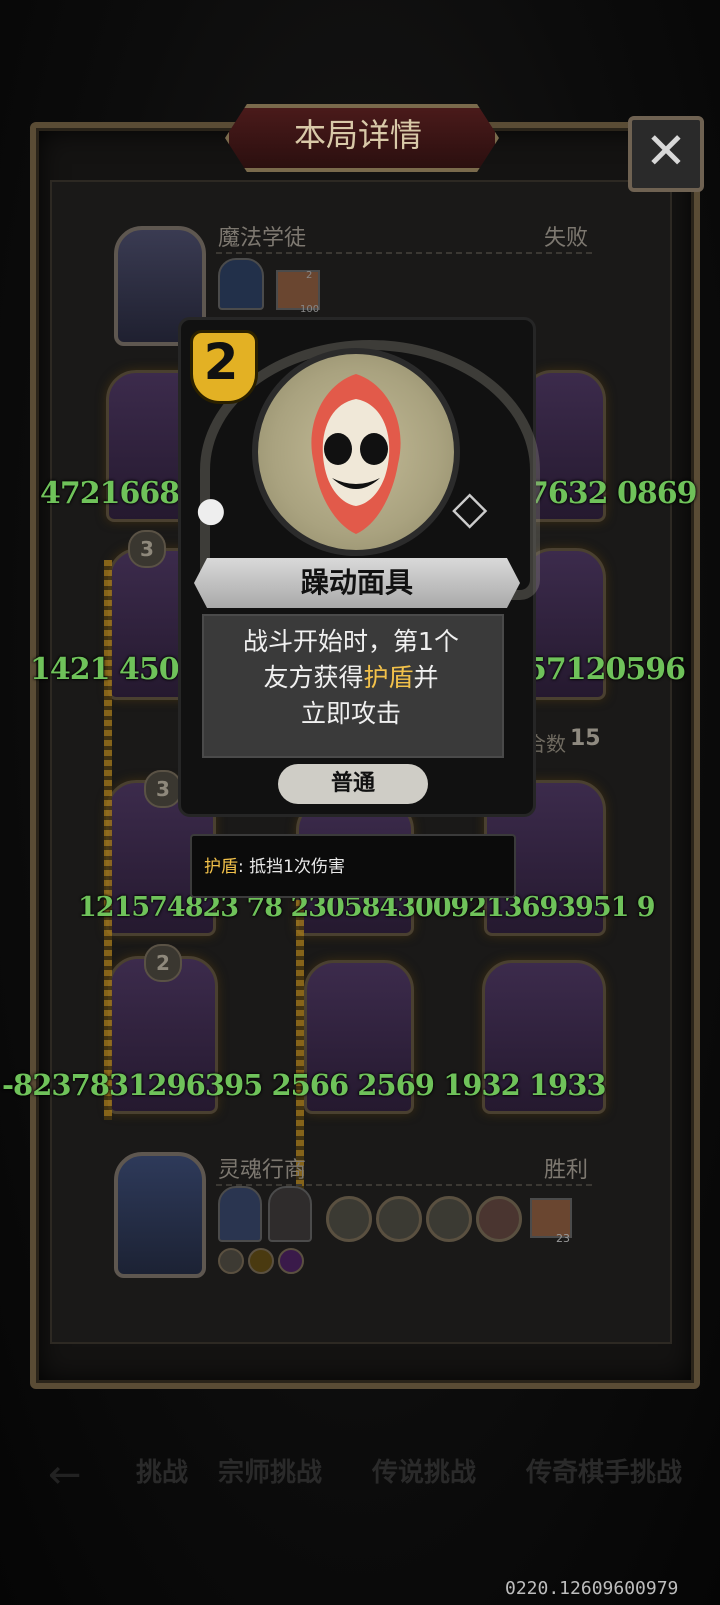 The height and width of the screenshot is (1605, 720). Describe the element at coordinates (470, 507) in the screenshot. I see `crystal-icon: ◇` at that location.